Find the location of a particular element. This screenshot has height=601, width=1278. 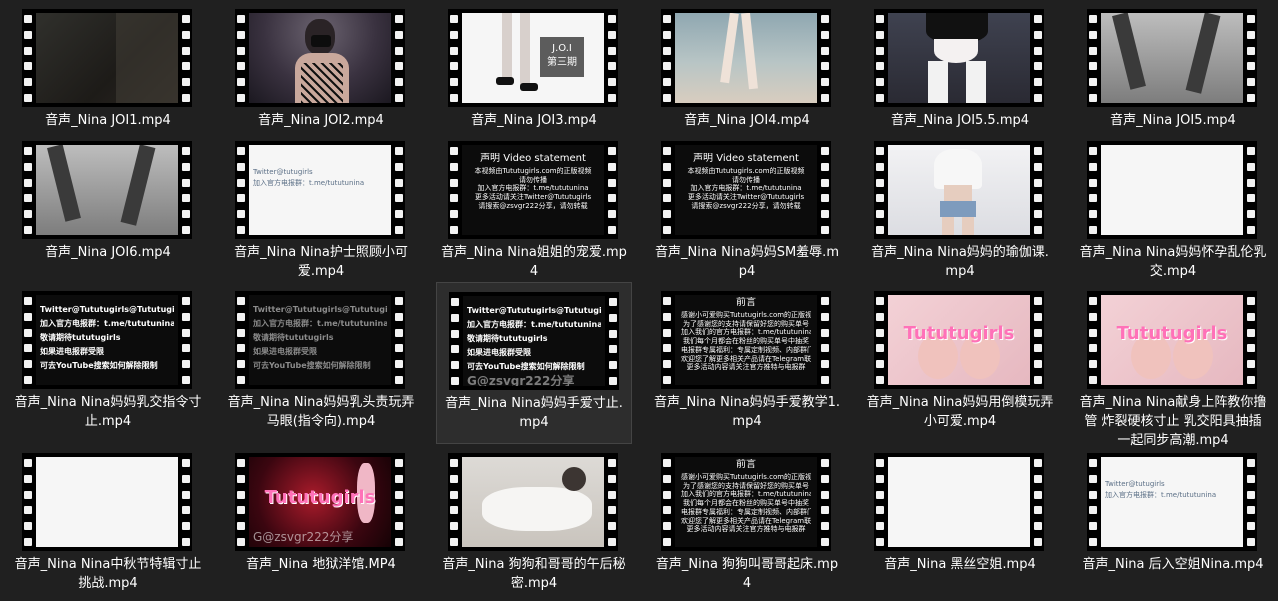

file-tile: 音声_Nina Nina妈妈怀孕乱伦乳交.mp4 is located at coordinates (1173, 207).